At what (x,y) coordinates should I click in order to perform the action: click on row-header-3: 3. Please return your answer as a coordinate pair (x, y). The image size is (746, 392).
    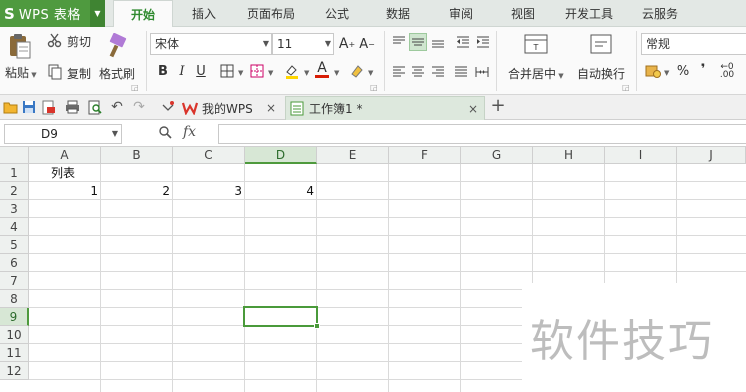
    Looking at the image, I should click on (14, 209).